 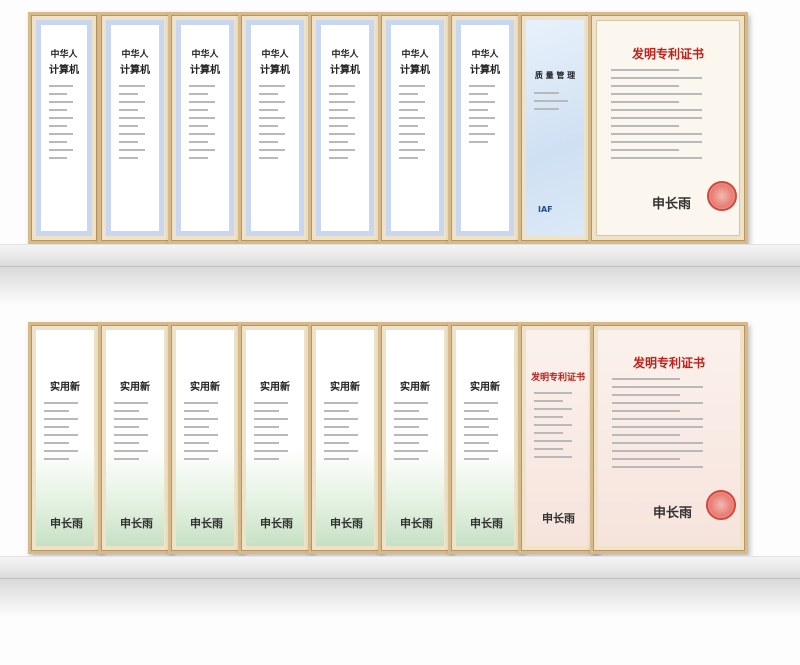 I want to click on certificate-frame-software-1: 中华人 计算机, so click(x=64, y=128).